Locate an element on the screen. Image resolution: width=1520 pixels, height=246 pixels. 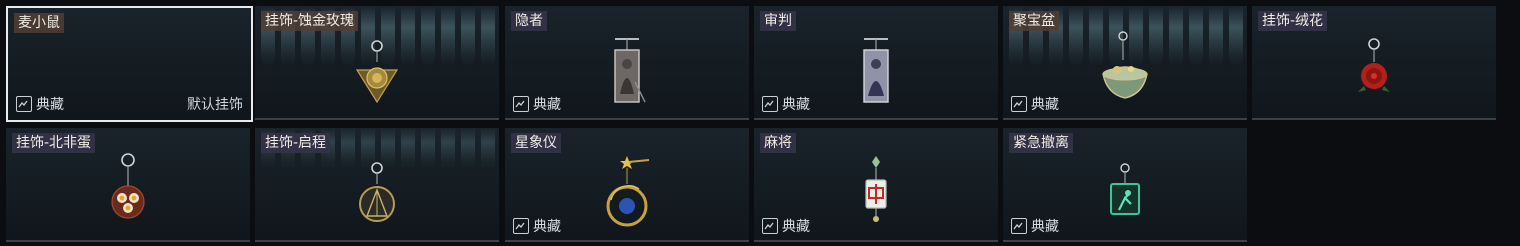
charm-card-hermit: 隐者 典藏 is located at coordinates (627, 63).